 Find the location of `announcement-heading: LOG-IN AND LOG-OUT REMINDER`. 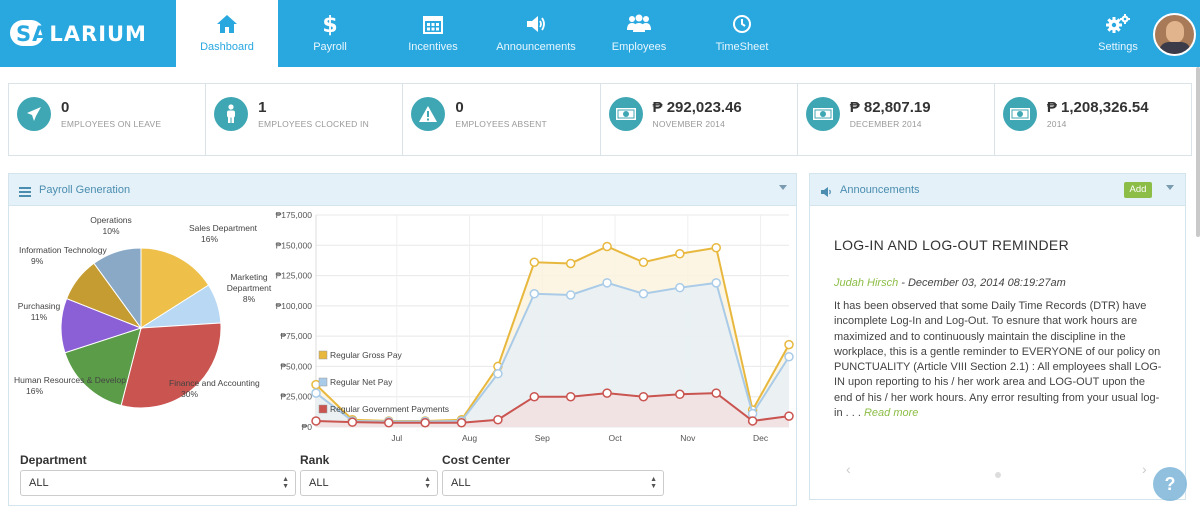

announcement-heading: LOG-IN AND LOG-OUT REMINDER is located at coordinates (951, 245).